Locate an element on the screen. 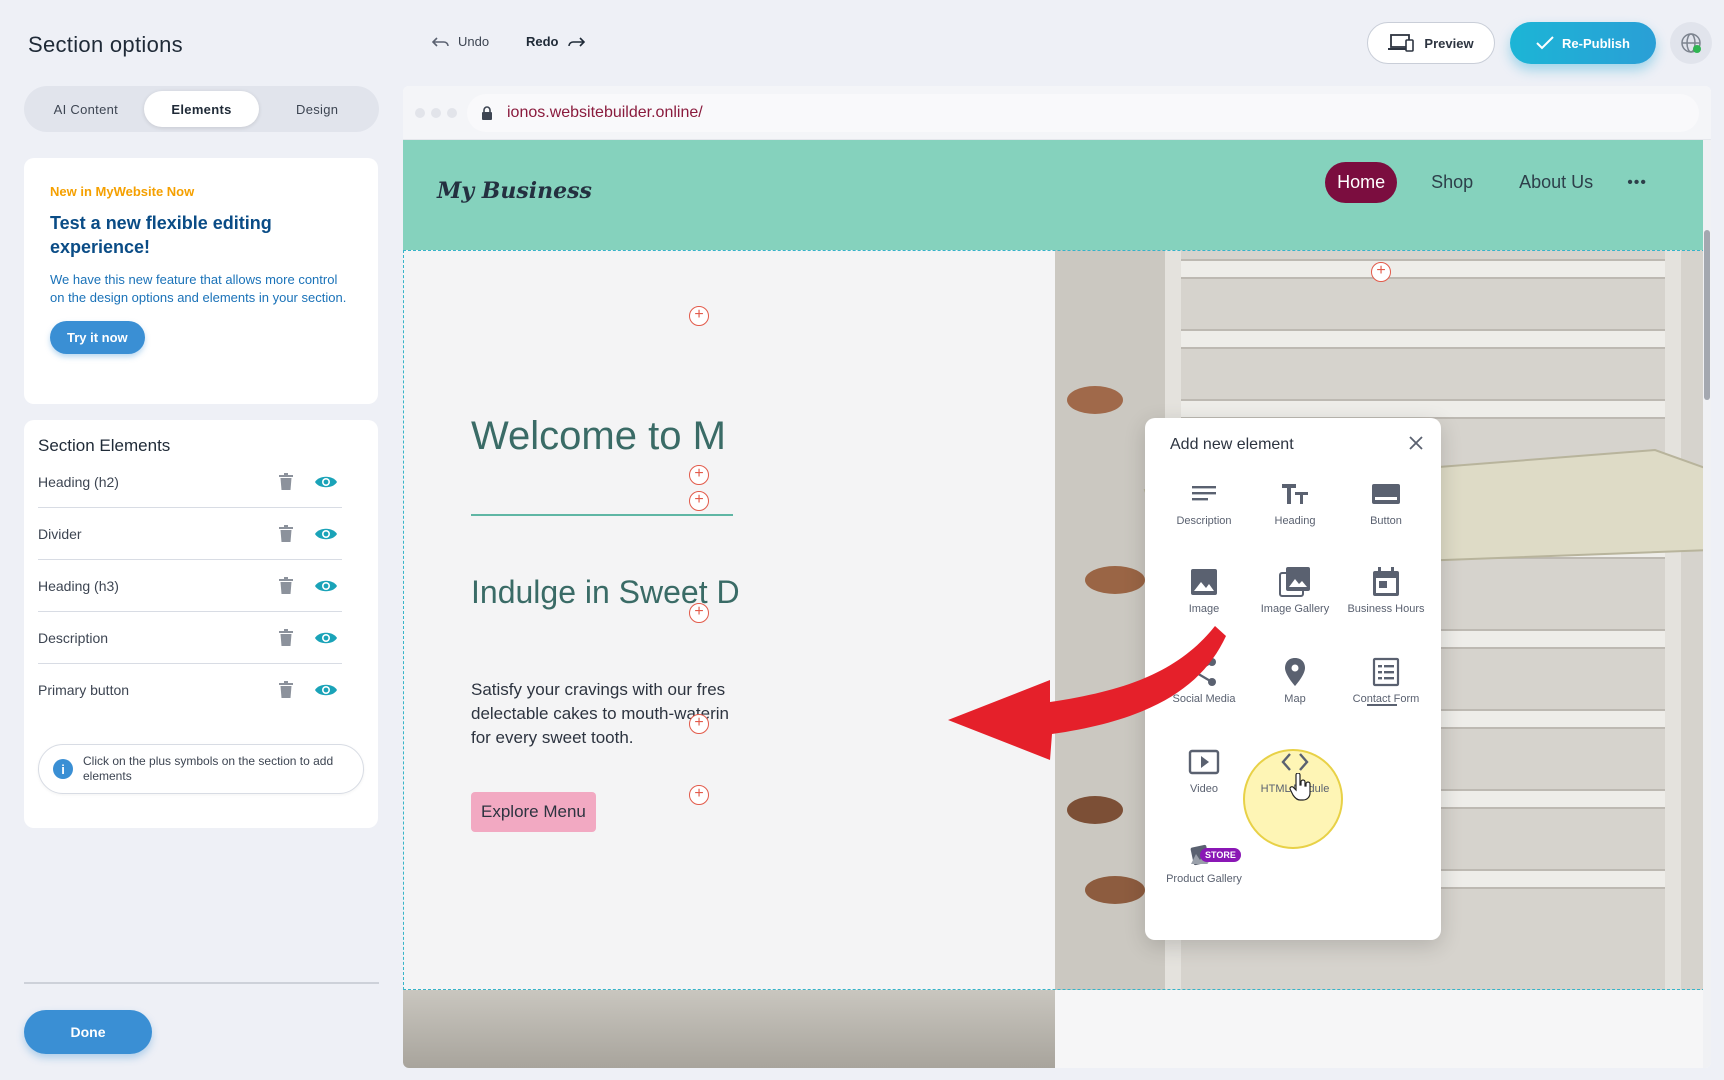  element-label: Description is located at coordinates (73, 637).